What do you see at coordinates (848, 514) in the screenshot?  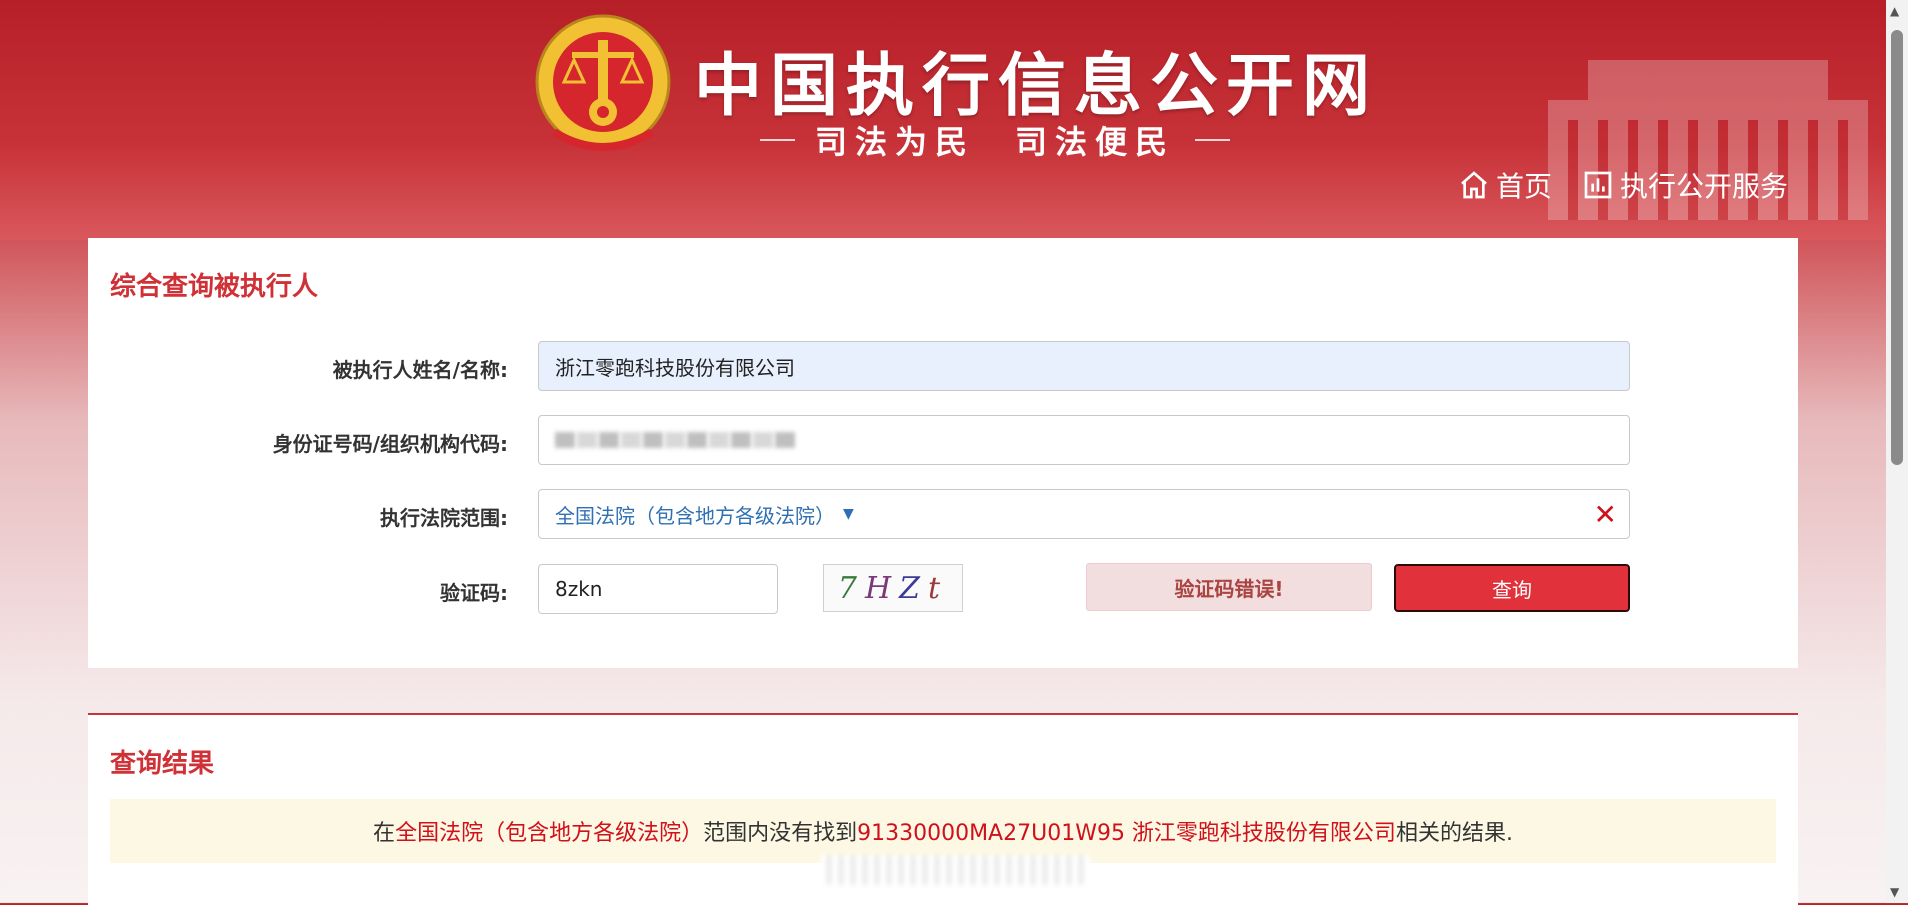 I see `caret-down-icon: ▼` at bounding box center [848, 514].